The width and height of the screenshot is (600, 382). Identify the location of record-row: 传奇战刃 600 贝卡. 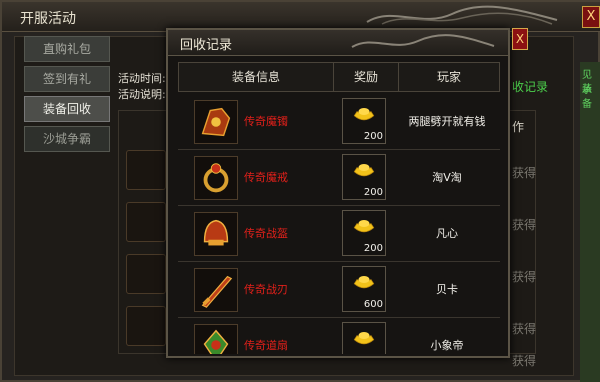
(339, 290).